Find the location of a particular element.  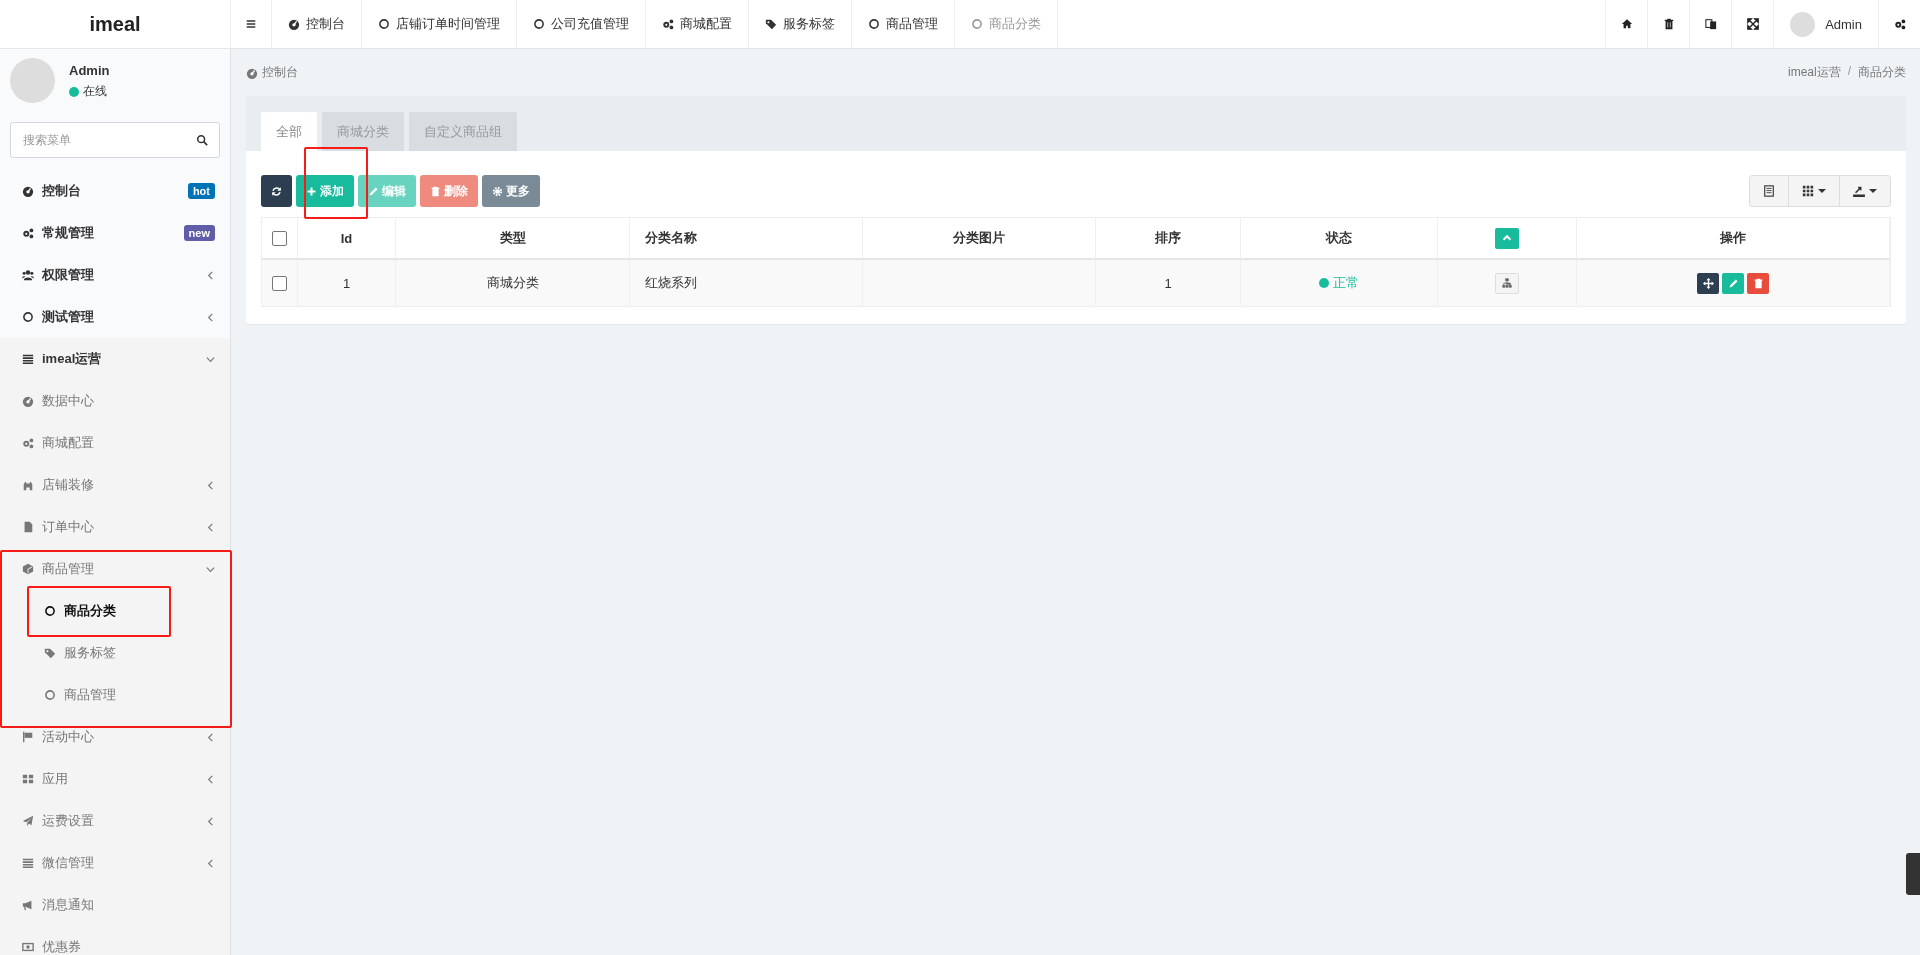

file-icon is located at coordinates (28, 527).